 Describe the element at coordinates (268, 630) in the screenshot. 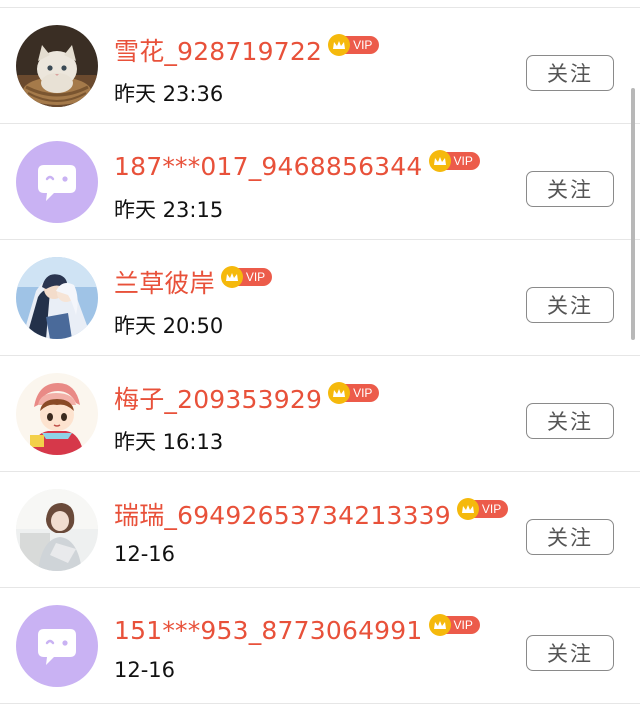

I see `user-name: 151***953_8773064991` at that location.